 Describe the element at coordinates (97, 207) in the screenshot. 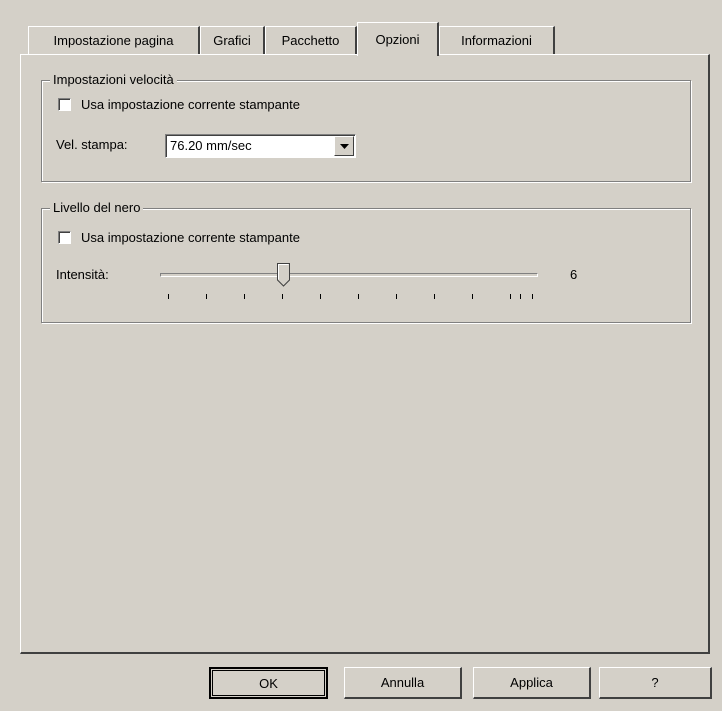

I see `darkness-group-title: Livello del nero` at that location.